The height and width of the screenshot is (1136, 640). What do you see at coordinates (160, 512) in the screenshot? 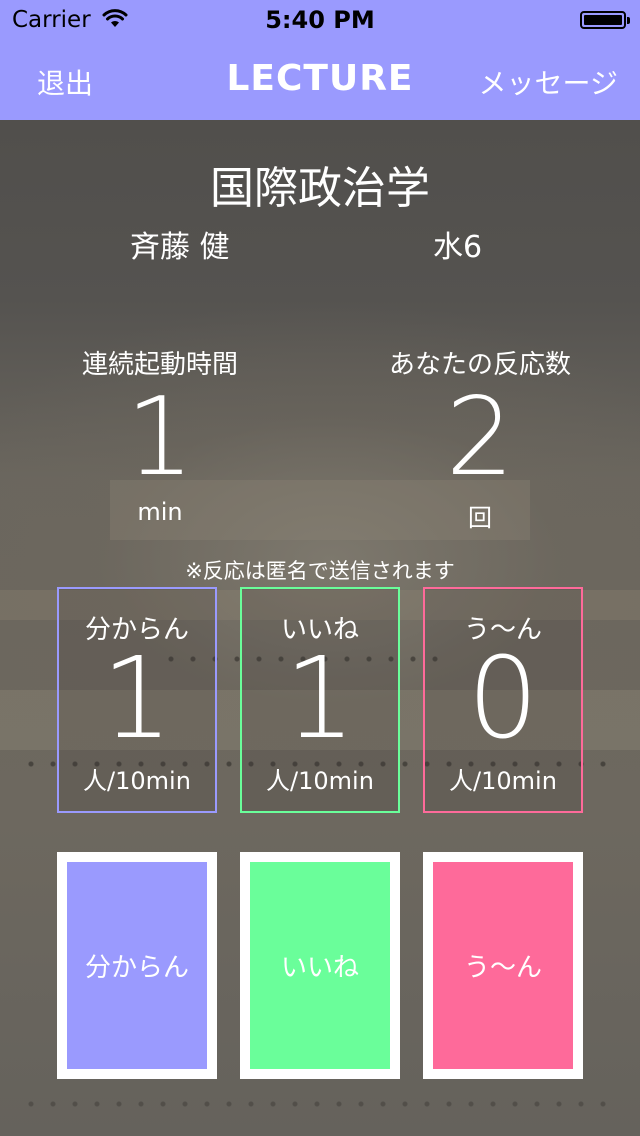
I see `uptime-unit: min` at bounding box center [160, 512].